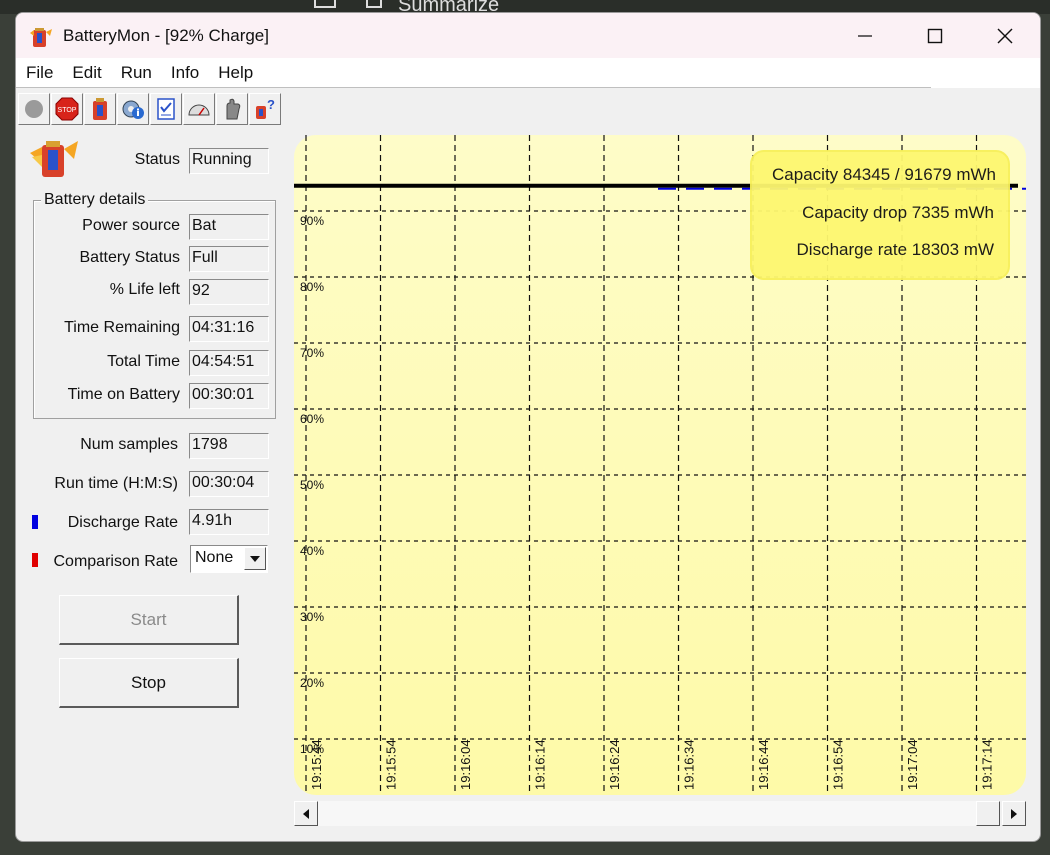 This screenshot has height=855, width=1050. What do you see at coordinates (185, 73) in the screenshot?
I see `menu-info: Info` at bounding box center [185, 73].